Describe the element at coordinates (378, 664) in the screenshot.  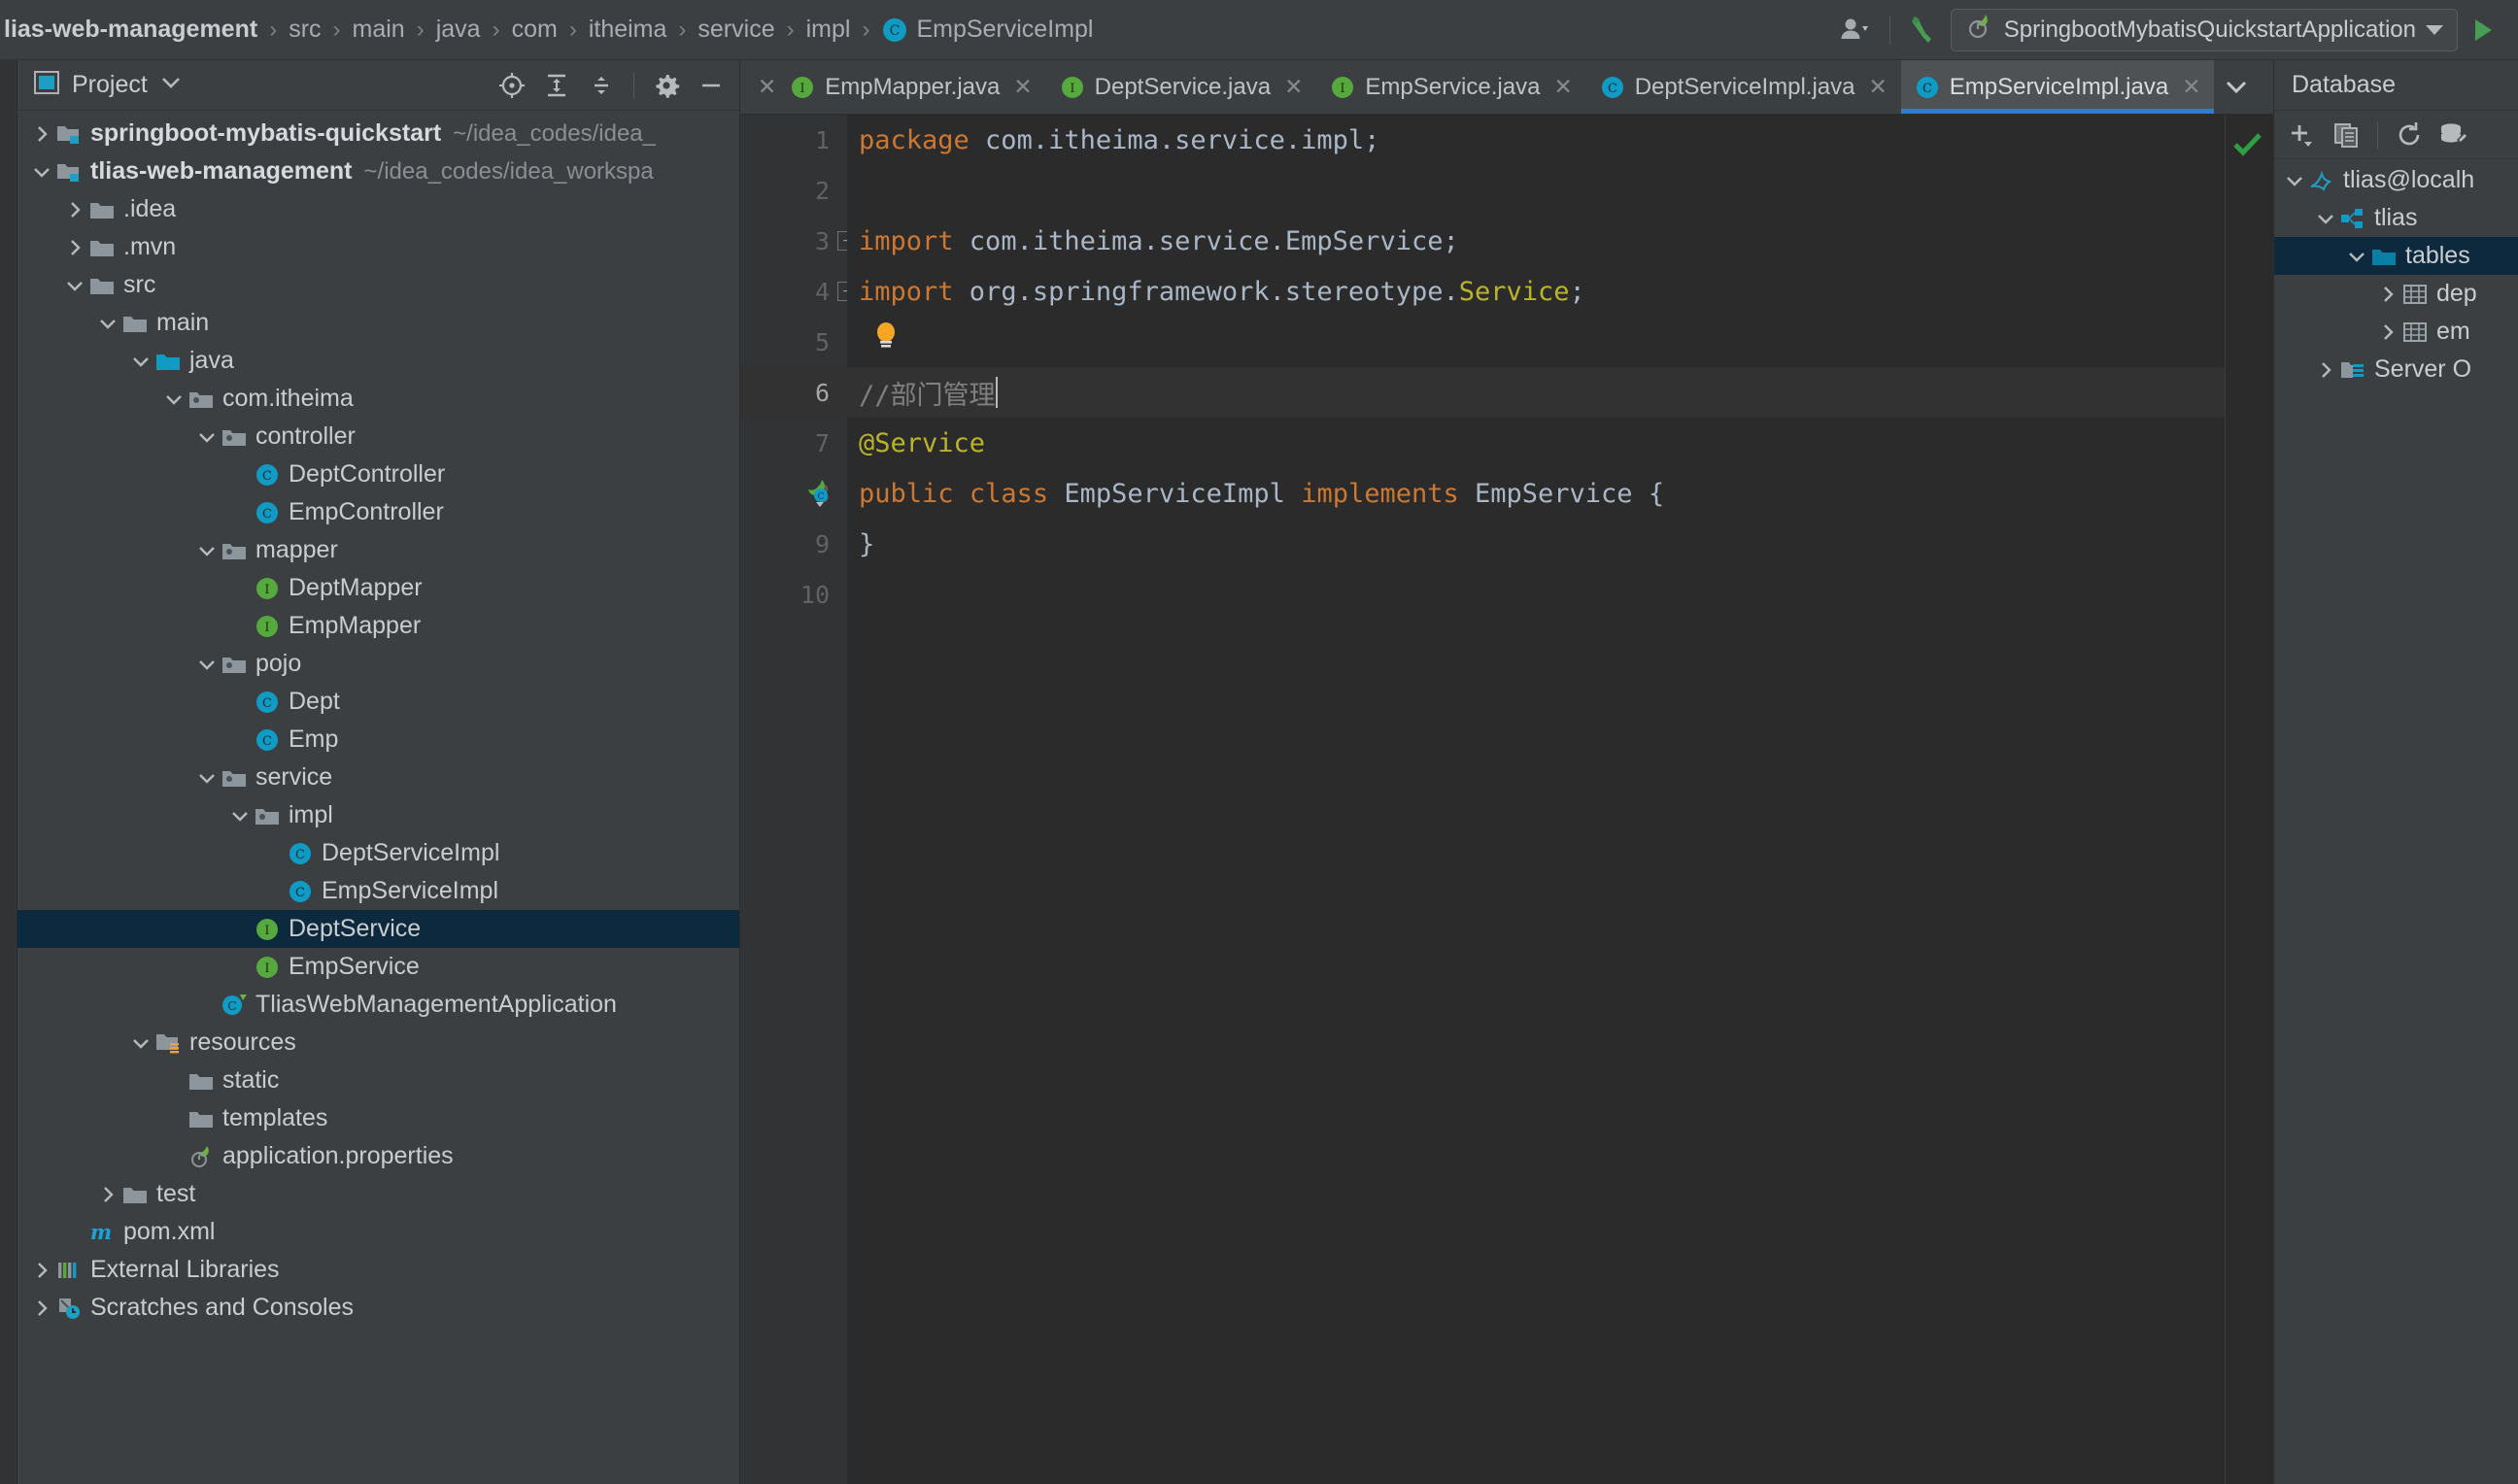
I see `tree-item-pojo: pojo` at that location.